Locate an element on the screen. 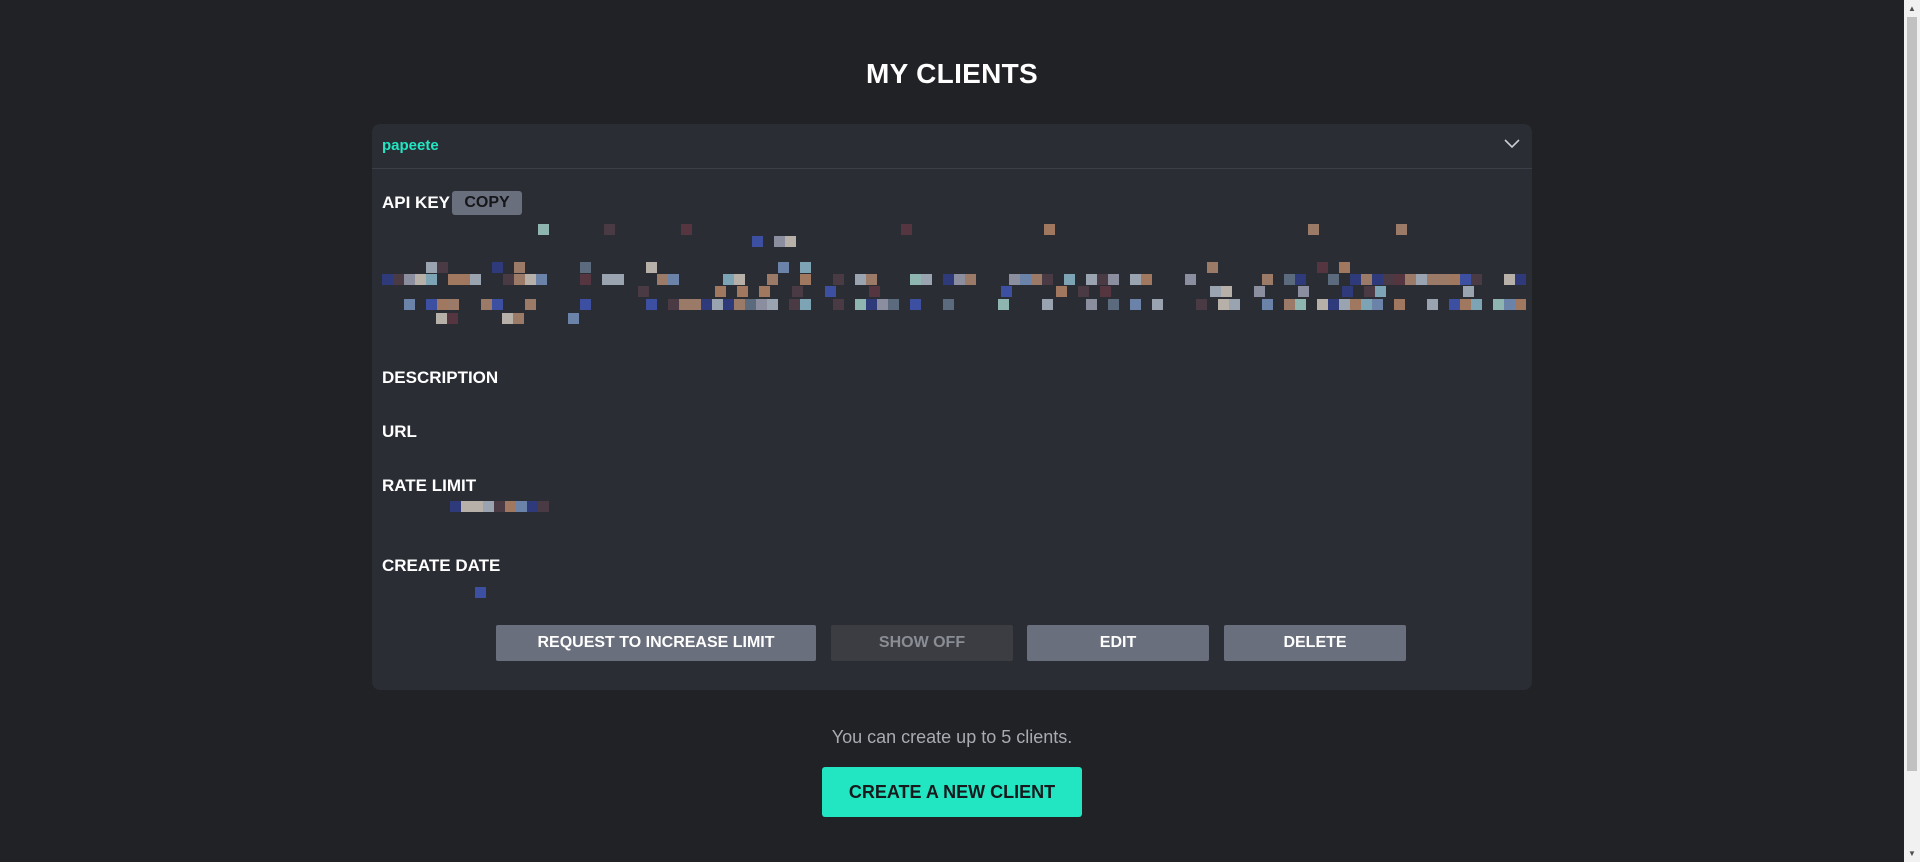 This screenshot has height=862, width=1920. rate-limit-label: RATE LIMIT is located at coordinates (429, 485).